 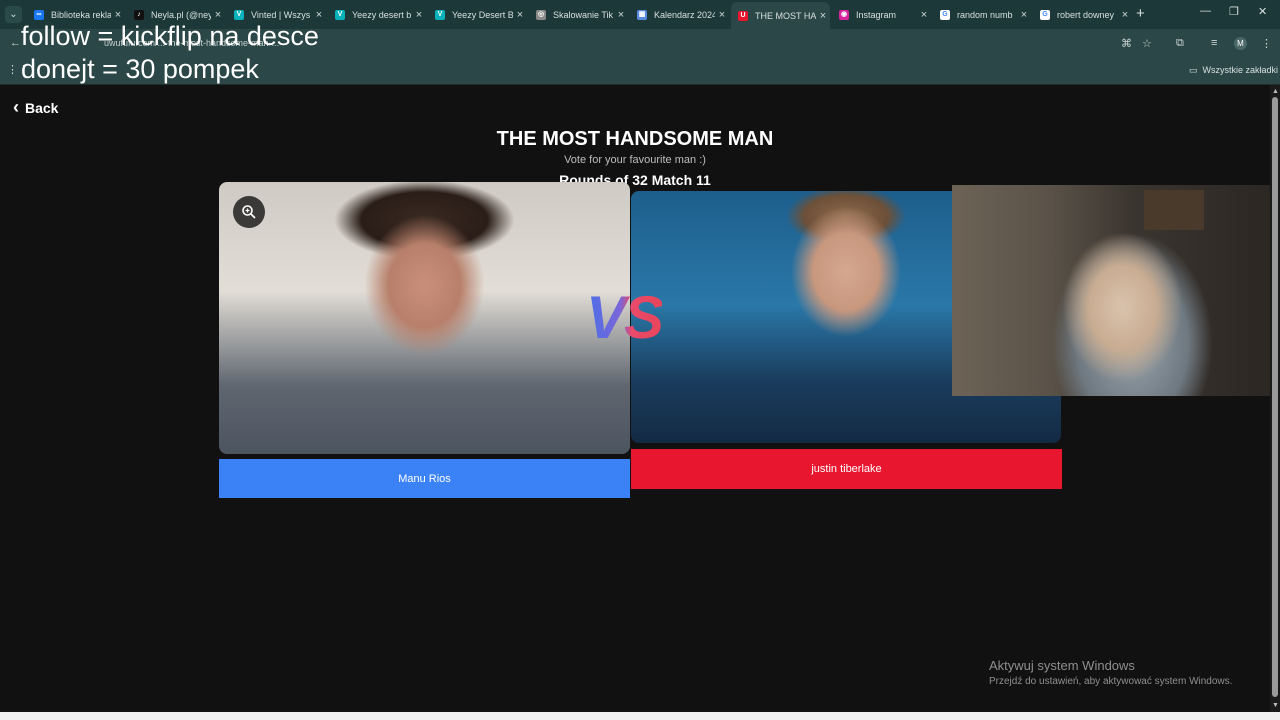 I want to click on tab-title: Vinted | Wszys, so click(x=281, y=14).